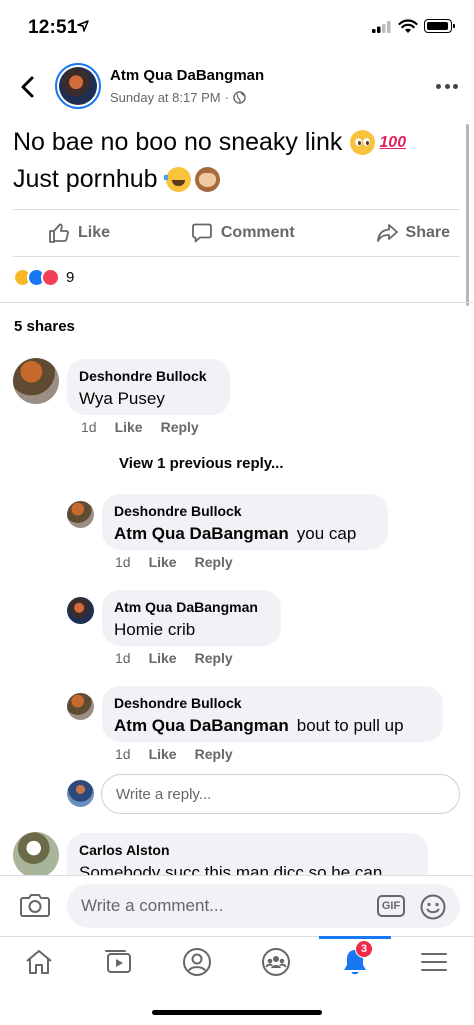 The height and width of the screenshot is (1025, 474). What do you see at coordinates (201, 233) in the screenshot?
I see `comment-bubble-icon` at bounding box center [201, 233].